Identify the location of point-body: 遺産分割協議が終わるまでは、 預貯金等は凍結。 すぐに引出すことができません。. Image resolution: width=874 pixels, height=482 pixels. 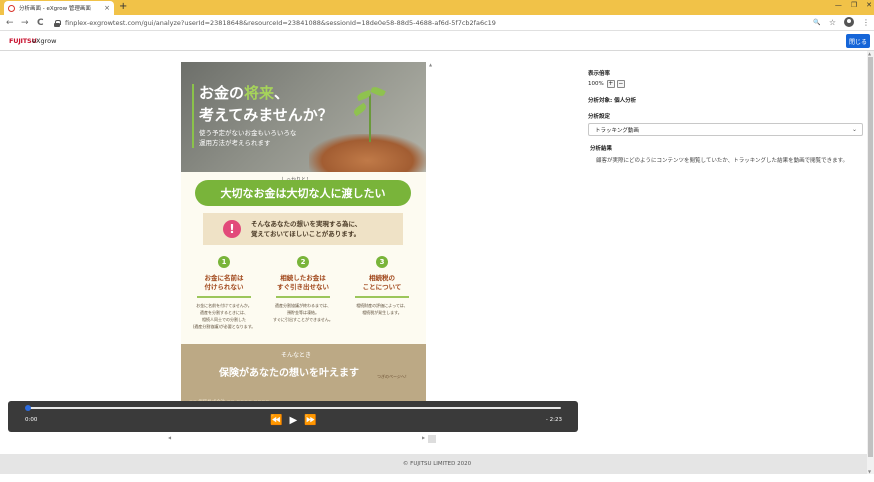
(303, 312).